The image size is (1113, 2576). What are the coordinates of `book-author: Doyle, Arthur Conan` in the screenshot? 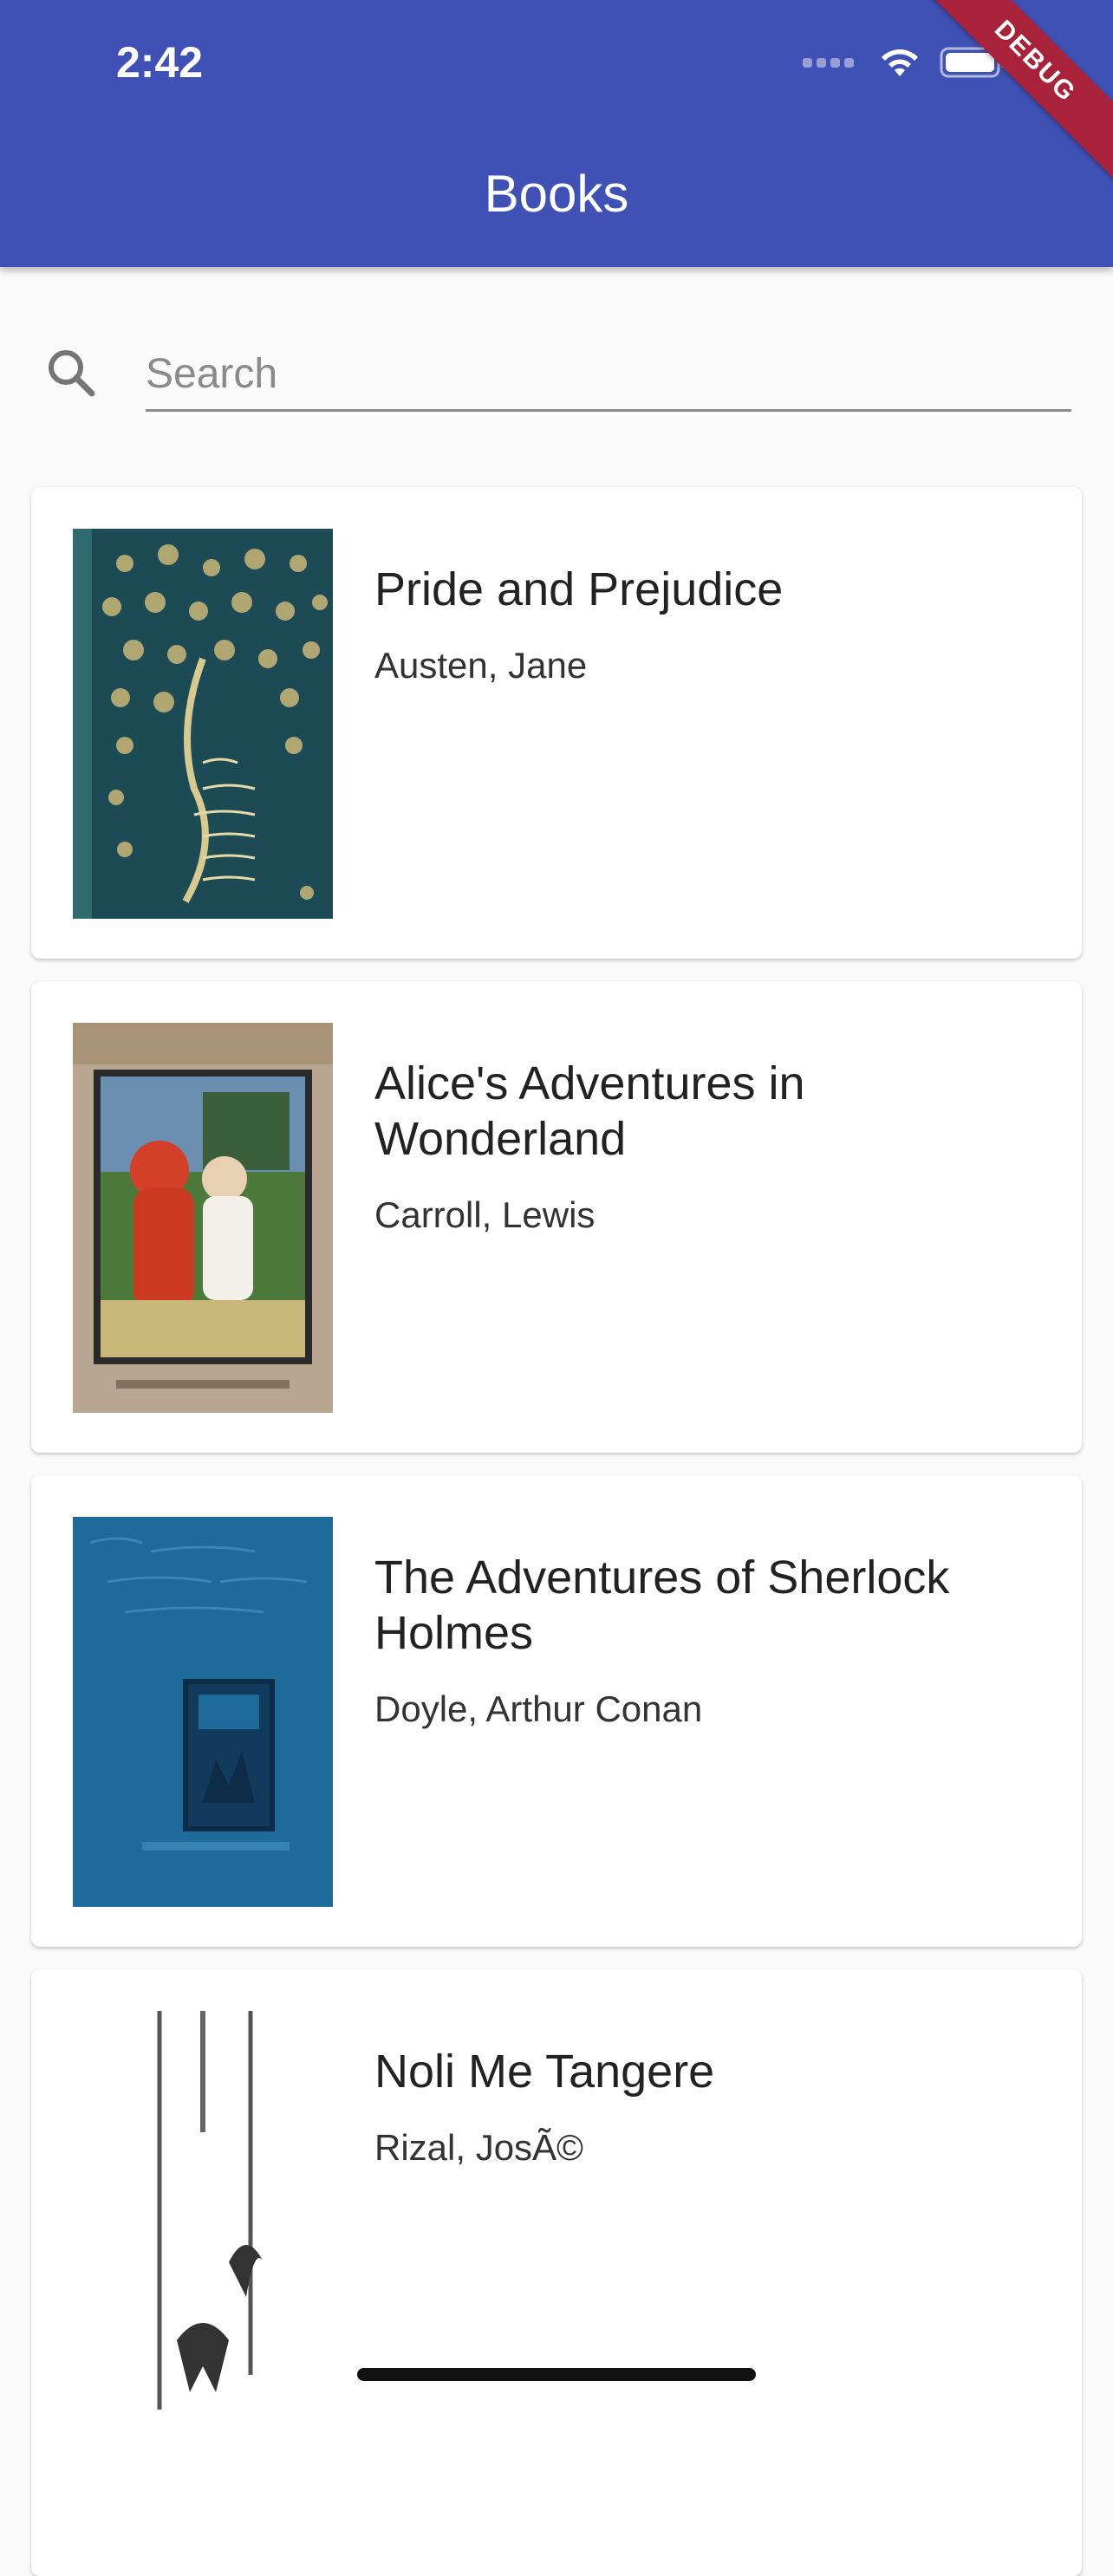 It's located at (538, 1708).